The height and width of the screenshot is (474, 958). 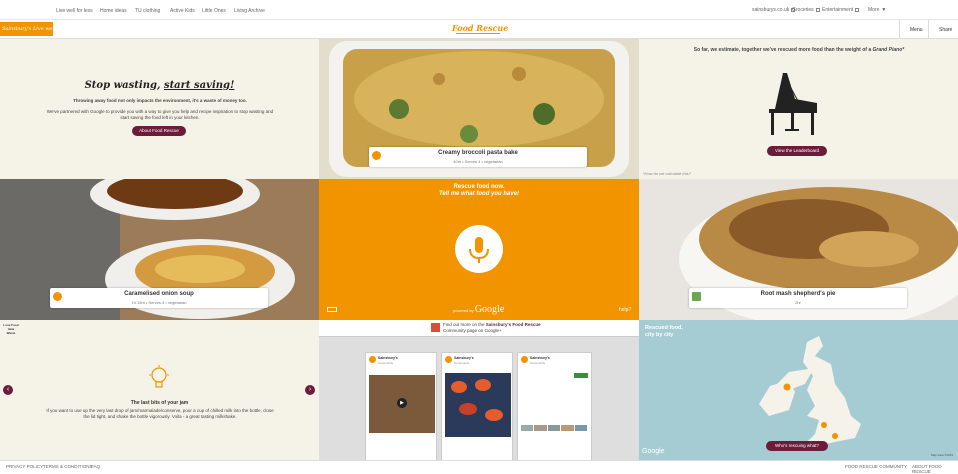 I want to click on faq-link: FAQ, so click(x=95, y=466).